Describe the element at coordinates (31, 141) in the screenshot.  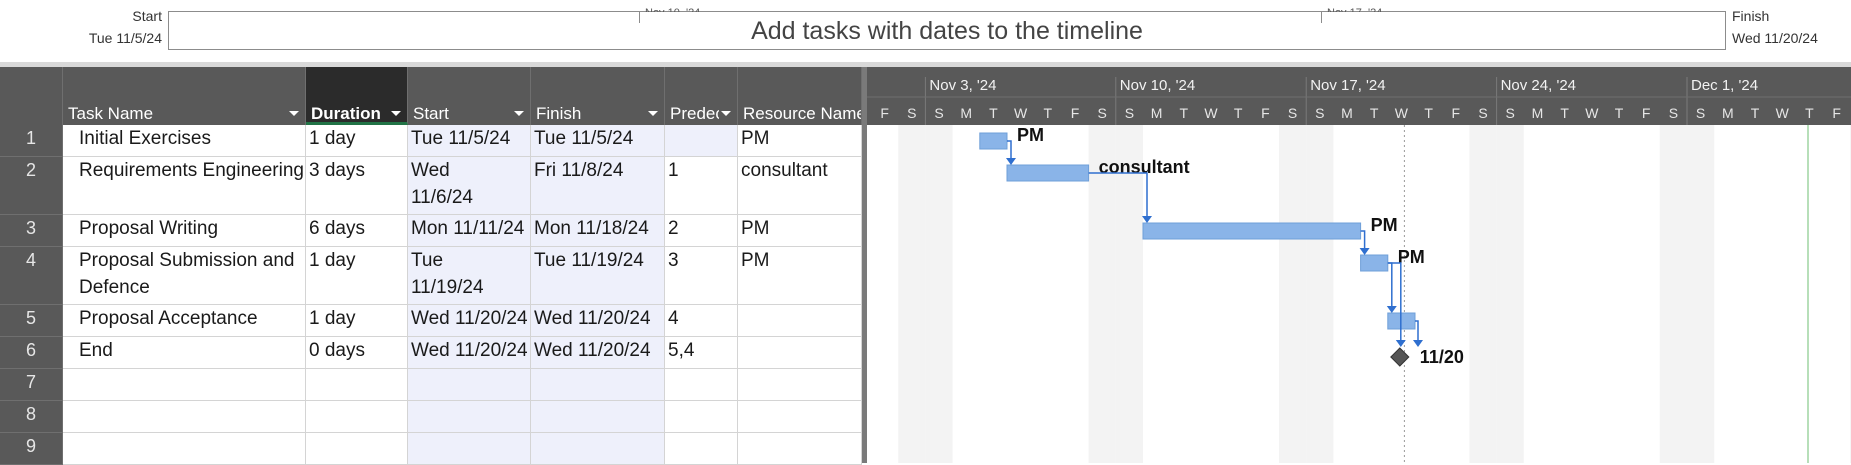
I see `row-number: 1` at that location.